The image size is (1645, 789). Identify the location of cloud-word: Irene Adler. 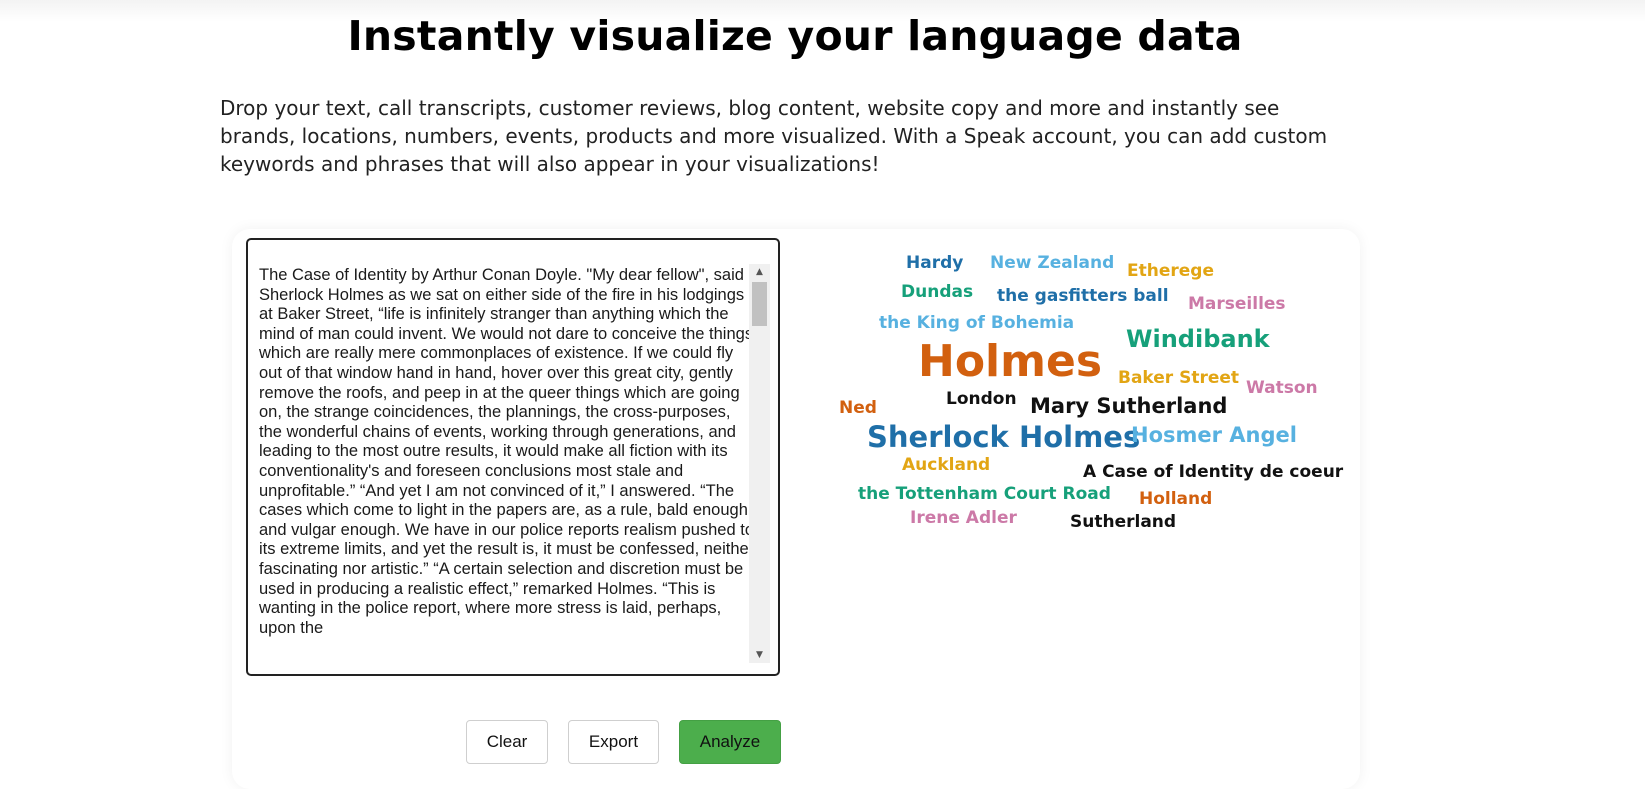
(963, 518).